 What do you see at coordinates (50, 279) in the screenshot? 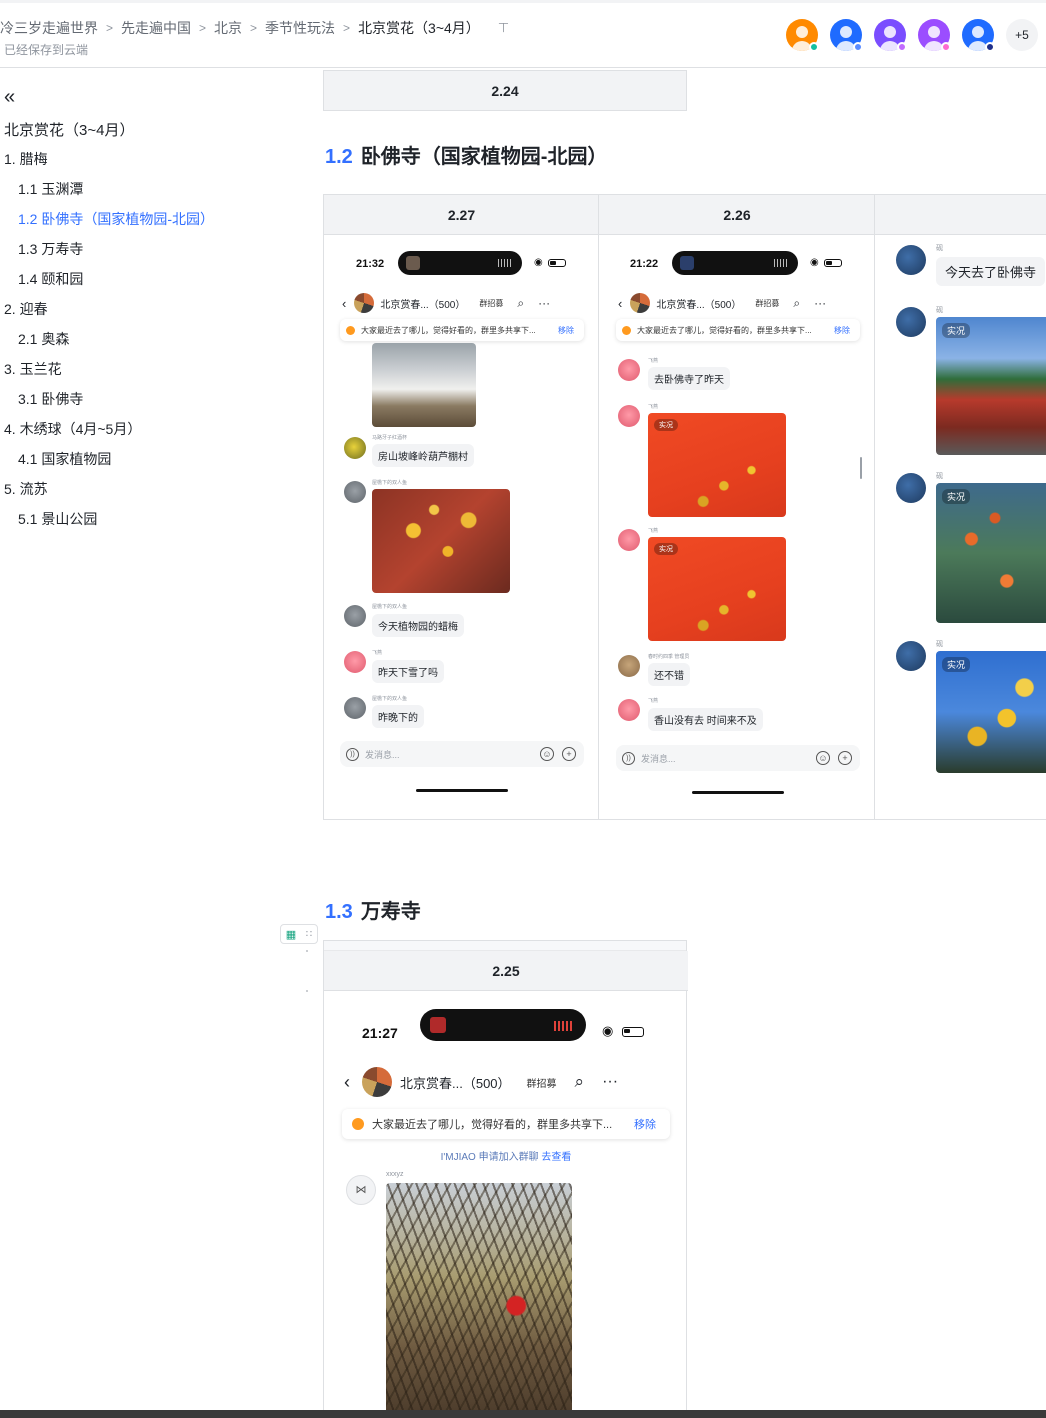
I see `outline-item: 1.4 颐和园` at bounding box center [50, 279].